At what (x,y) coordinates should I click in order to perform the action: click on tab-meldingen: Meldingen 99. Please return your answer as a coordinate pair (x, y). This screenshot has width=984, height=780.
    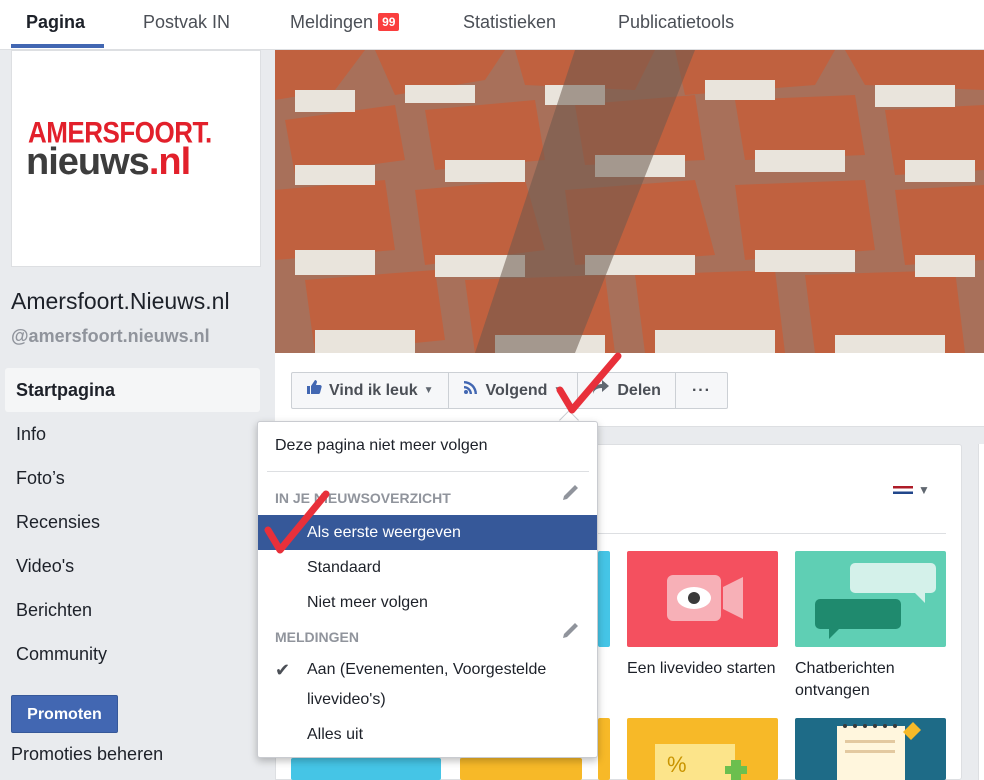
    Looking at the image, I should click on (345, 25).